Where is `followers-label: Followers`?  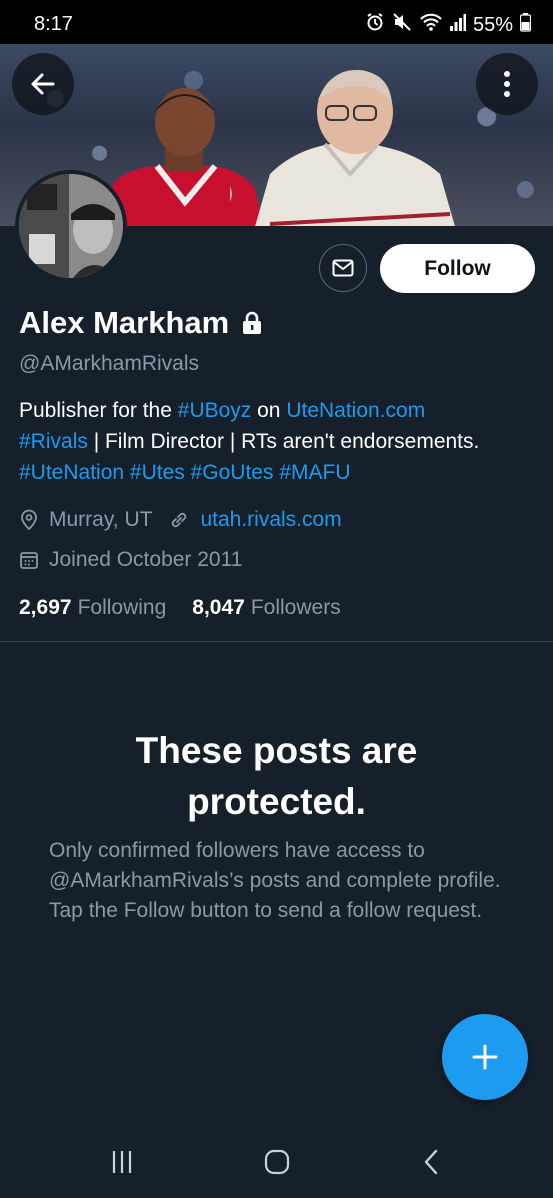 followers-label: Followers is located at coordinates (295, 607).